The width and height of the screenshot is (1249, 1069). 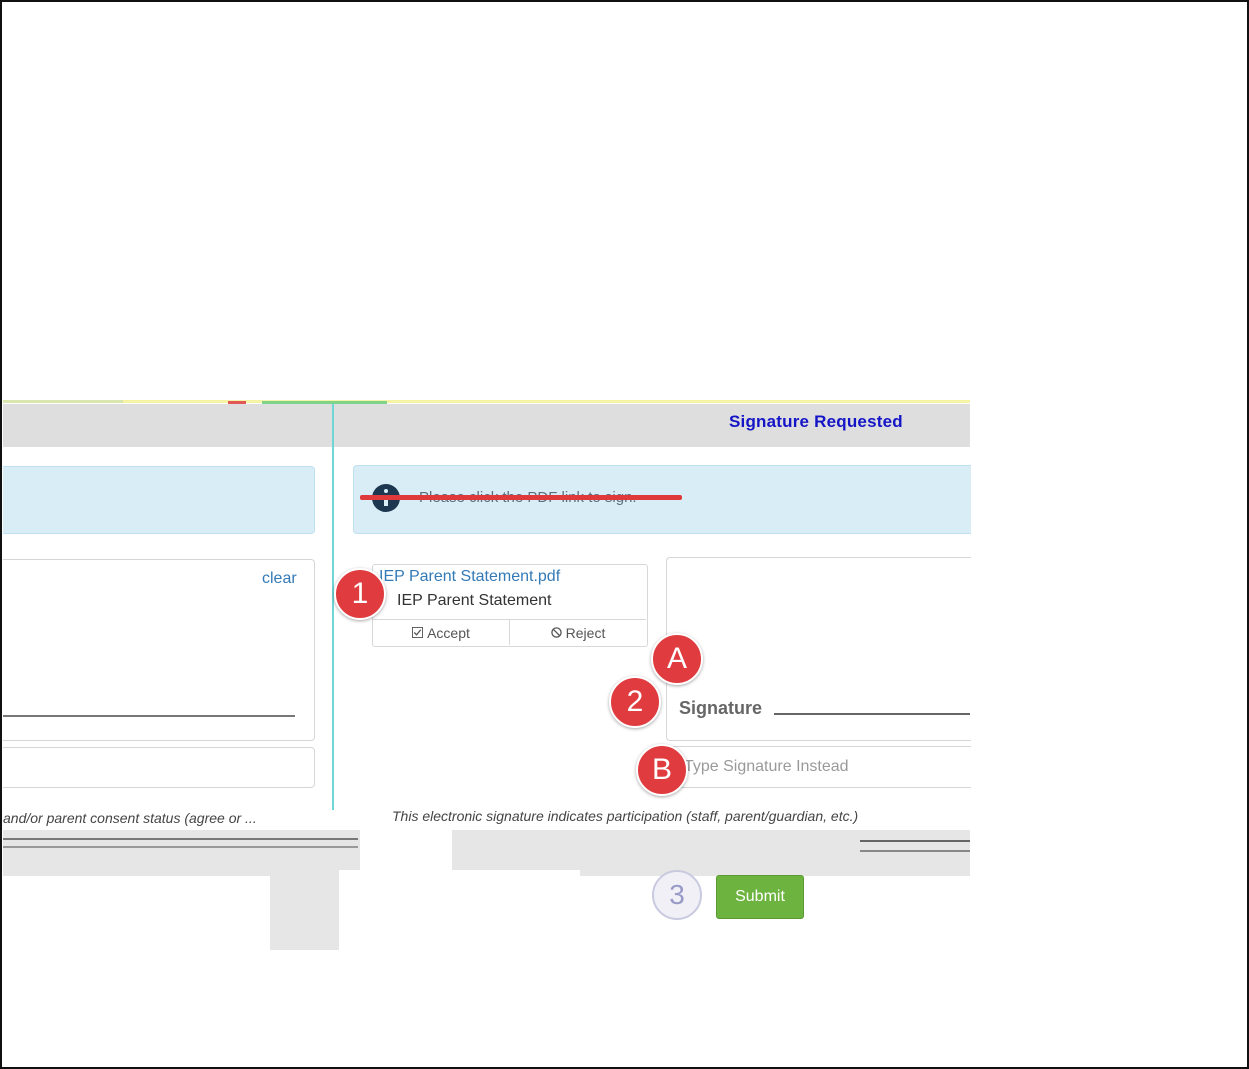 I want to click on accept-button: Accept, so click(x=441, y=632).